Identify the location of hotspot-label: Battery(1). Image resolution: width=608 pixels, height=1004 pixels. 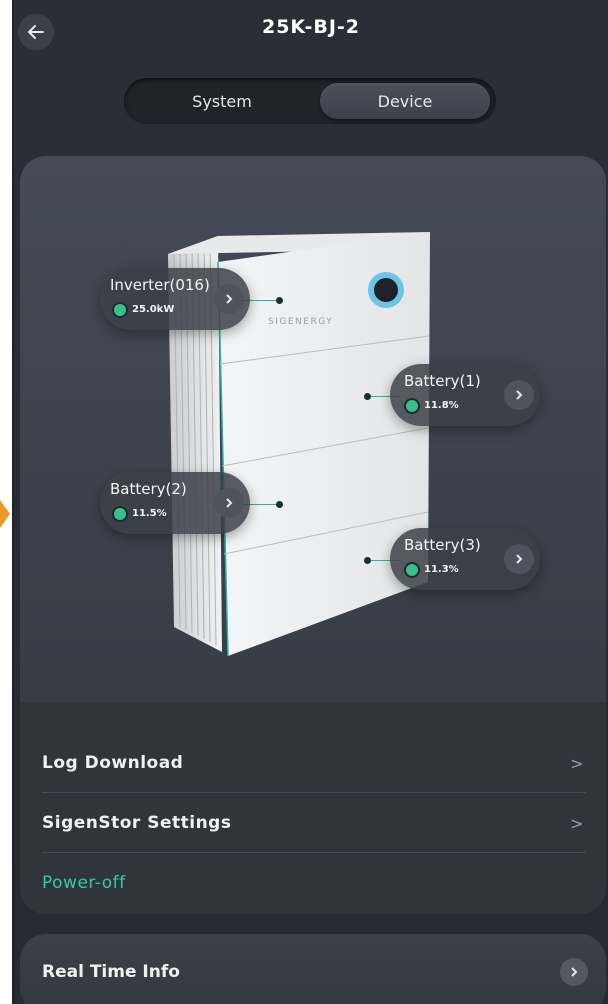
(442, 381).